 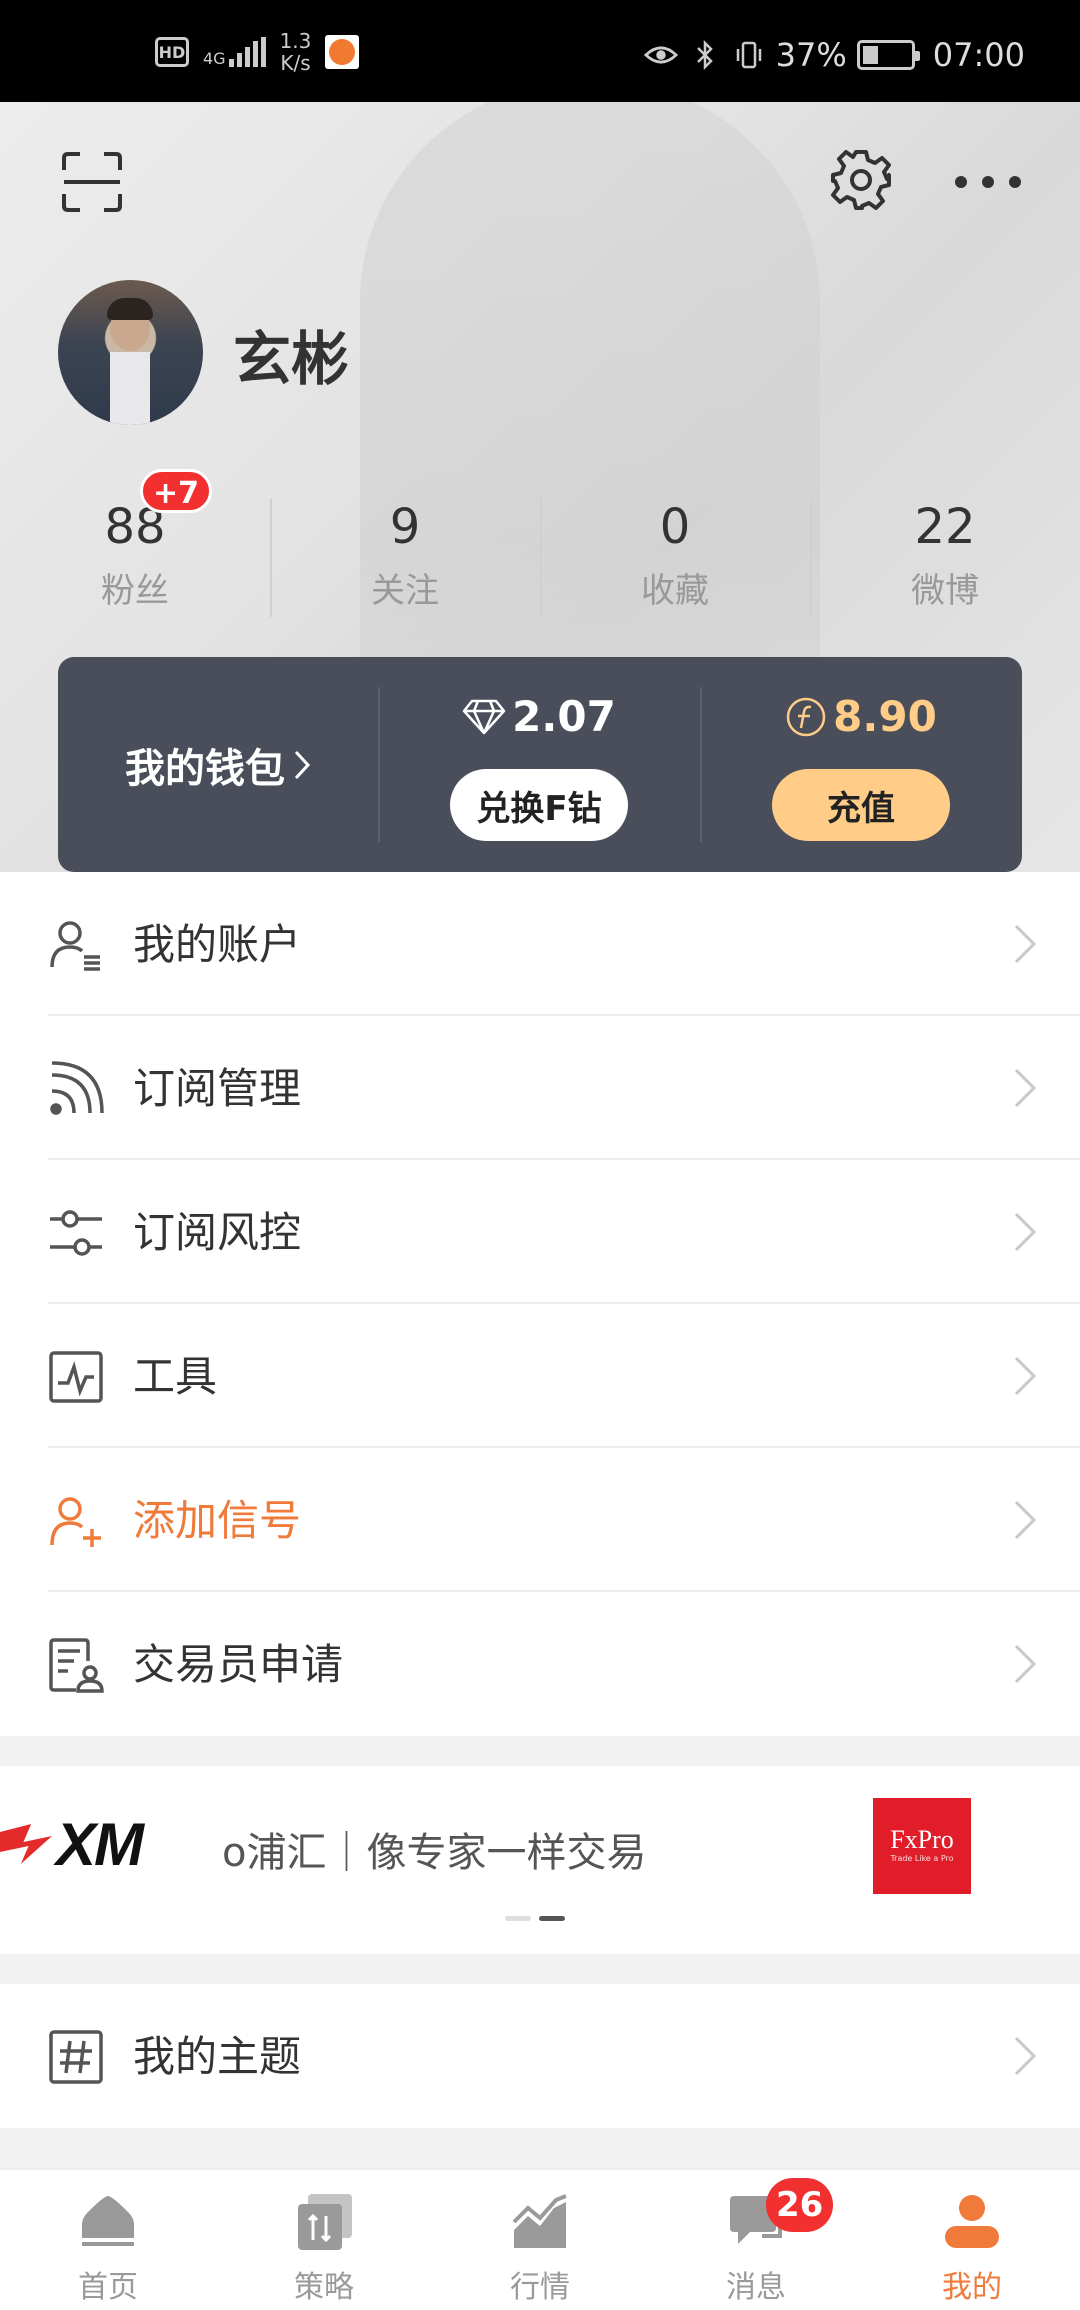 What do you see at coordinates (324, 2287) in the screenshot?
I see `tab-label: 策略` at bounding box center [324, 2287].